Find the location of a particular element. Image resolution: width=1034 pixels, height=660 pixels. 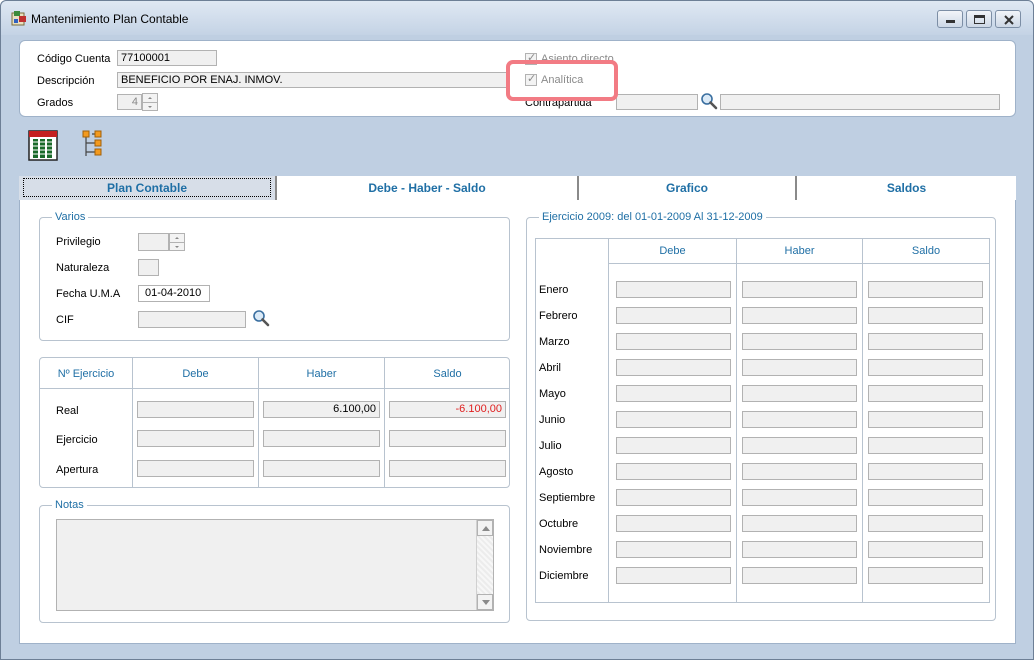

contrapartida-desc-field is located at coordinates (860, 102).